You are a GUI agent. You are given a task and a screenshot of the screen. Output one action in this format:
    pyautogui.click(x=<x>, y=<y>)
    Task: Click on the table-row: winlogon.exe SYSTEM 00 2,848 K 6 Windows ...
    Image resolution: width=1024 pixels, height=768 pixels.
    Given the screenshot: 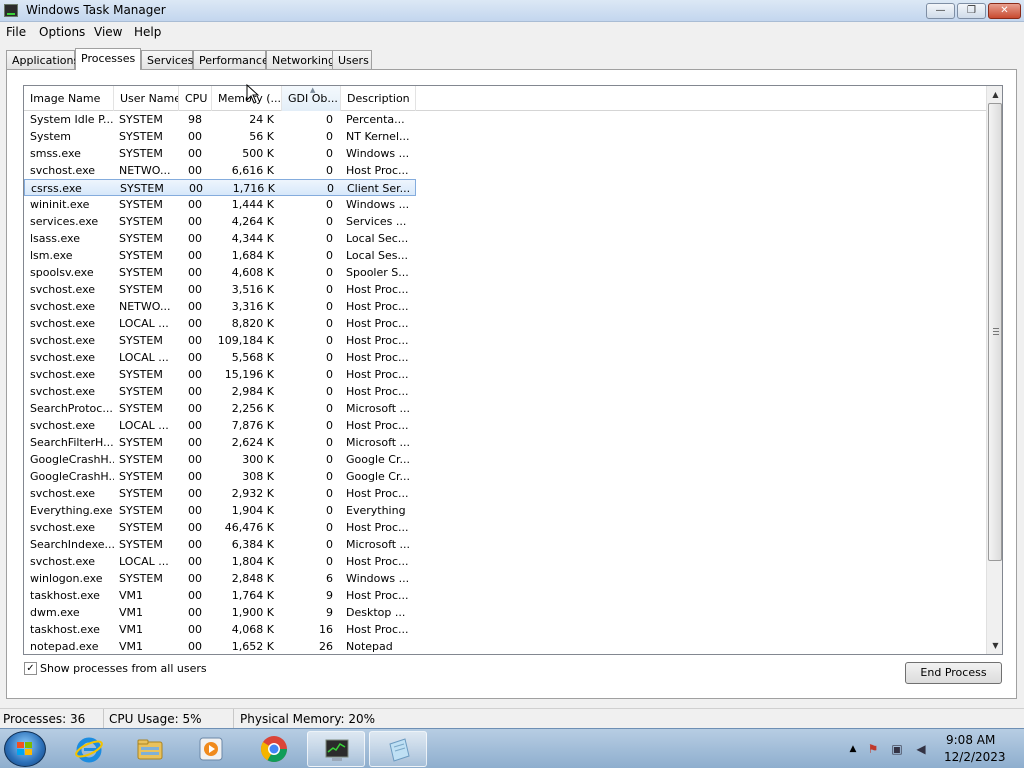 What is the action you would take?
    pyautogui.click(x=220, y=578)
    